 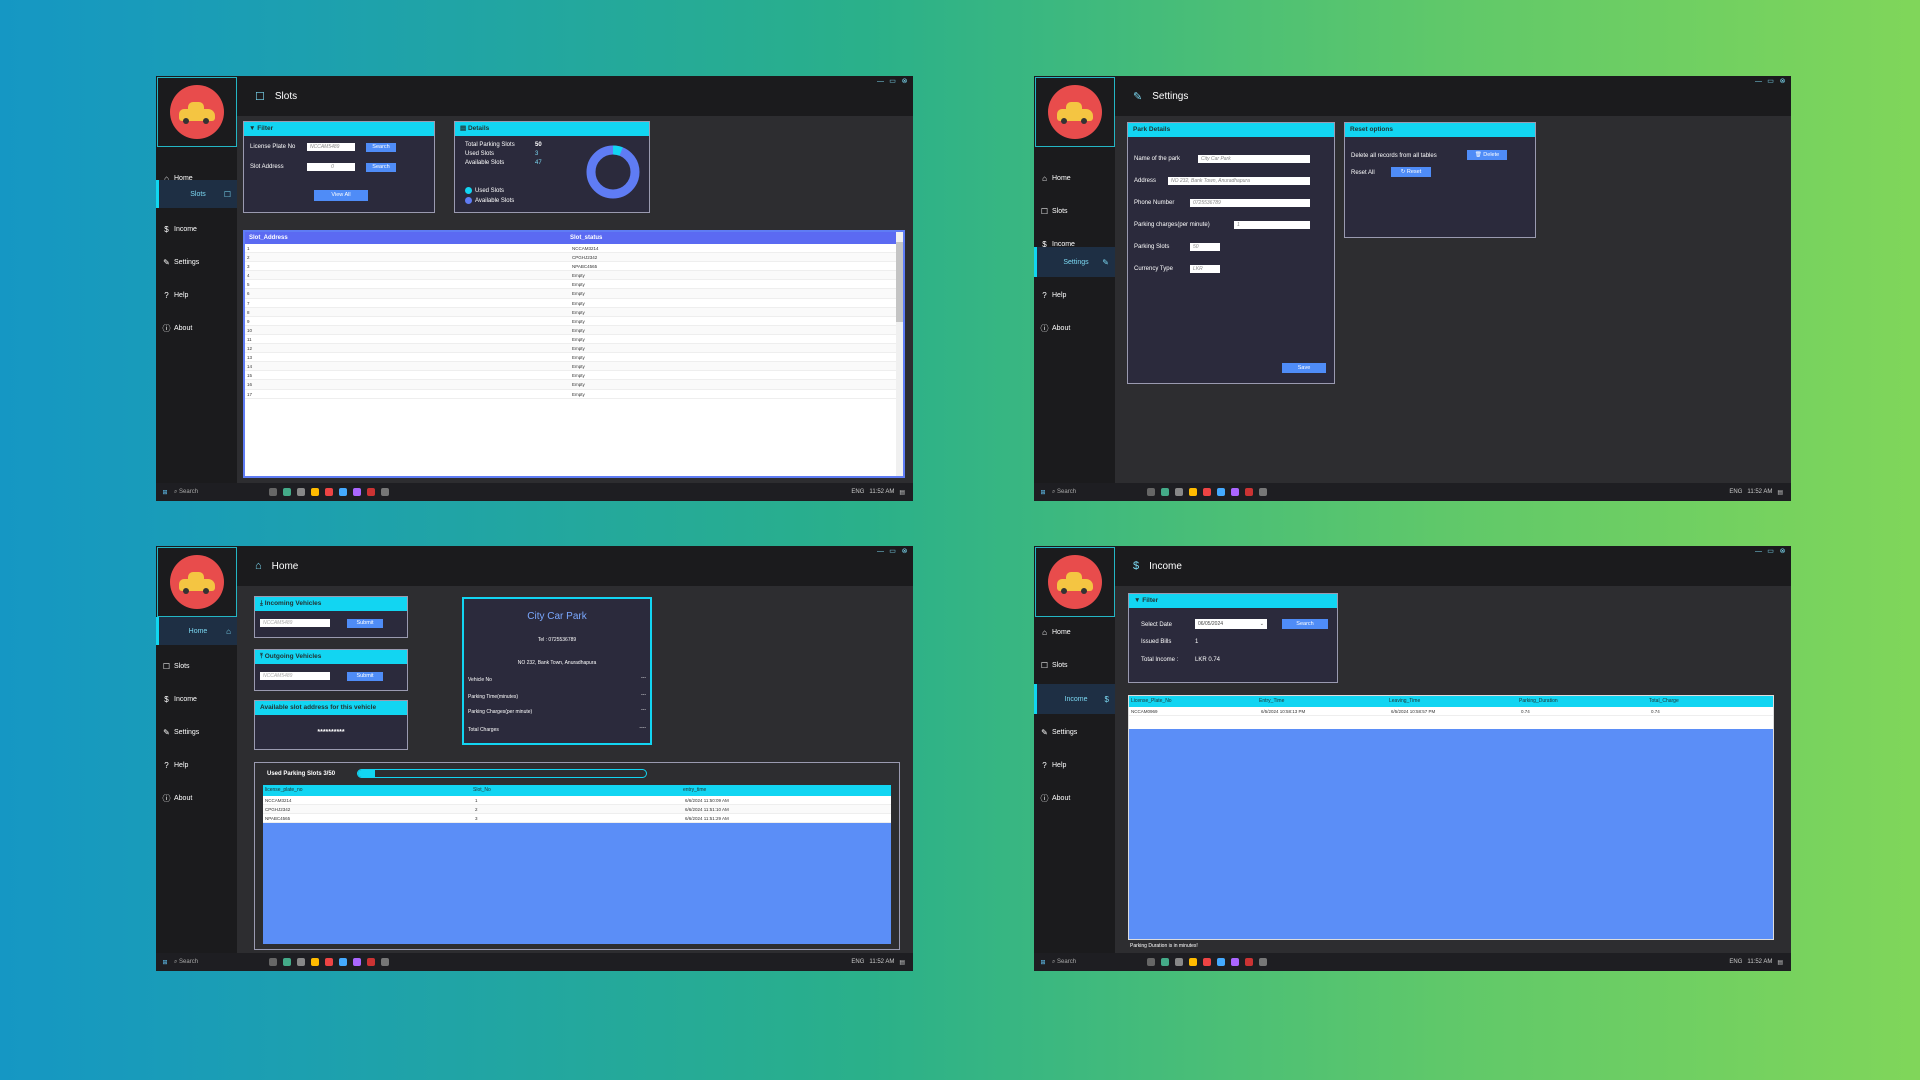 I want to click on title-bar: ☐ Slots, so click(x=575, y=96).